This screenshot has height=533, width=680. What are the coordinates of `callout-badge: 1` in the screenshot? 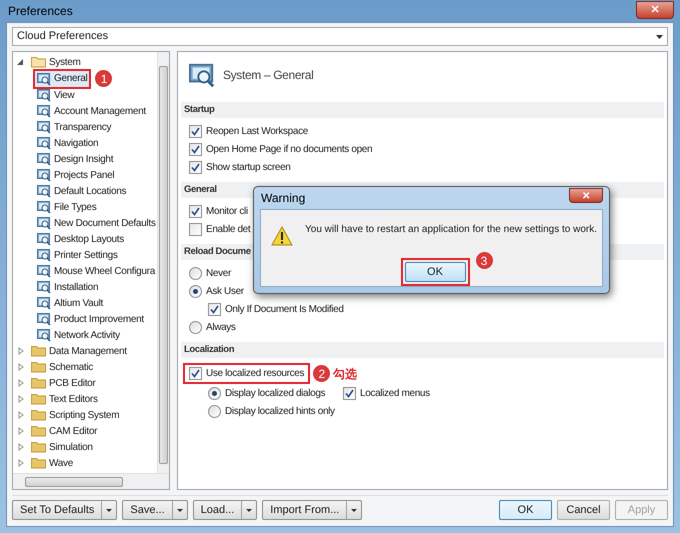 It's located at (103, 78).